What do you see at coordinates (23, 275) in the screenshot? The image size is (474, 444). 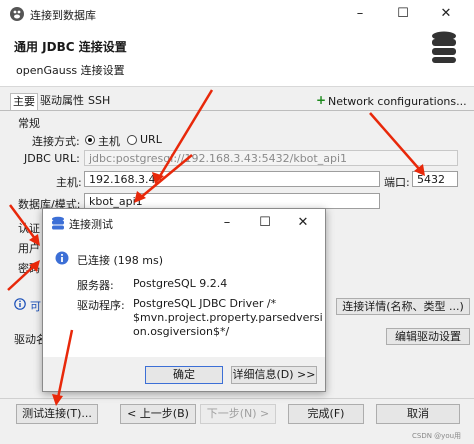 I see `arrow-to-password` at bounding box center [23, 275].